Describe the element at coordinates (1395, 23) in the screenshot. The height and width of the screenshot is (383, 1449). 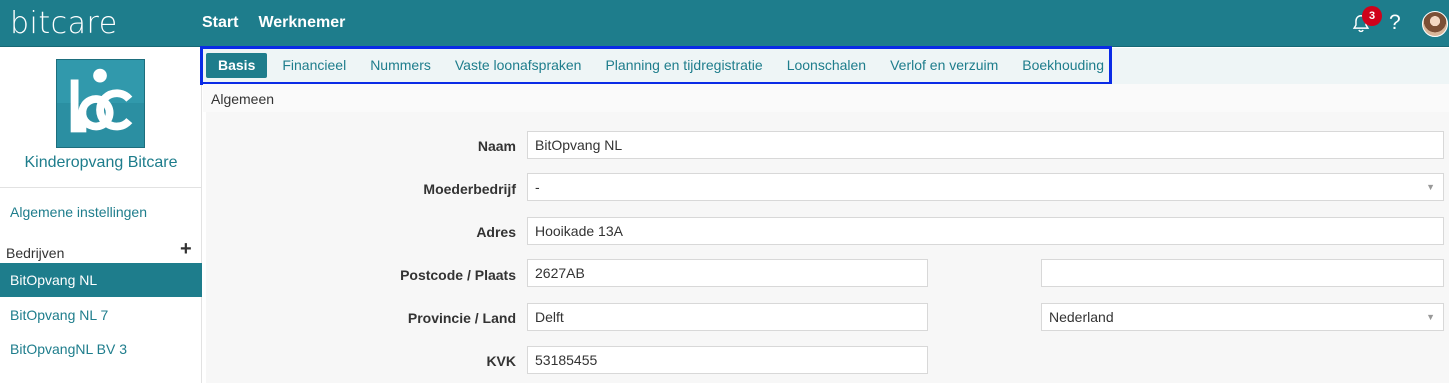
I see `help-icon: ?` at that location.